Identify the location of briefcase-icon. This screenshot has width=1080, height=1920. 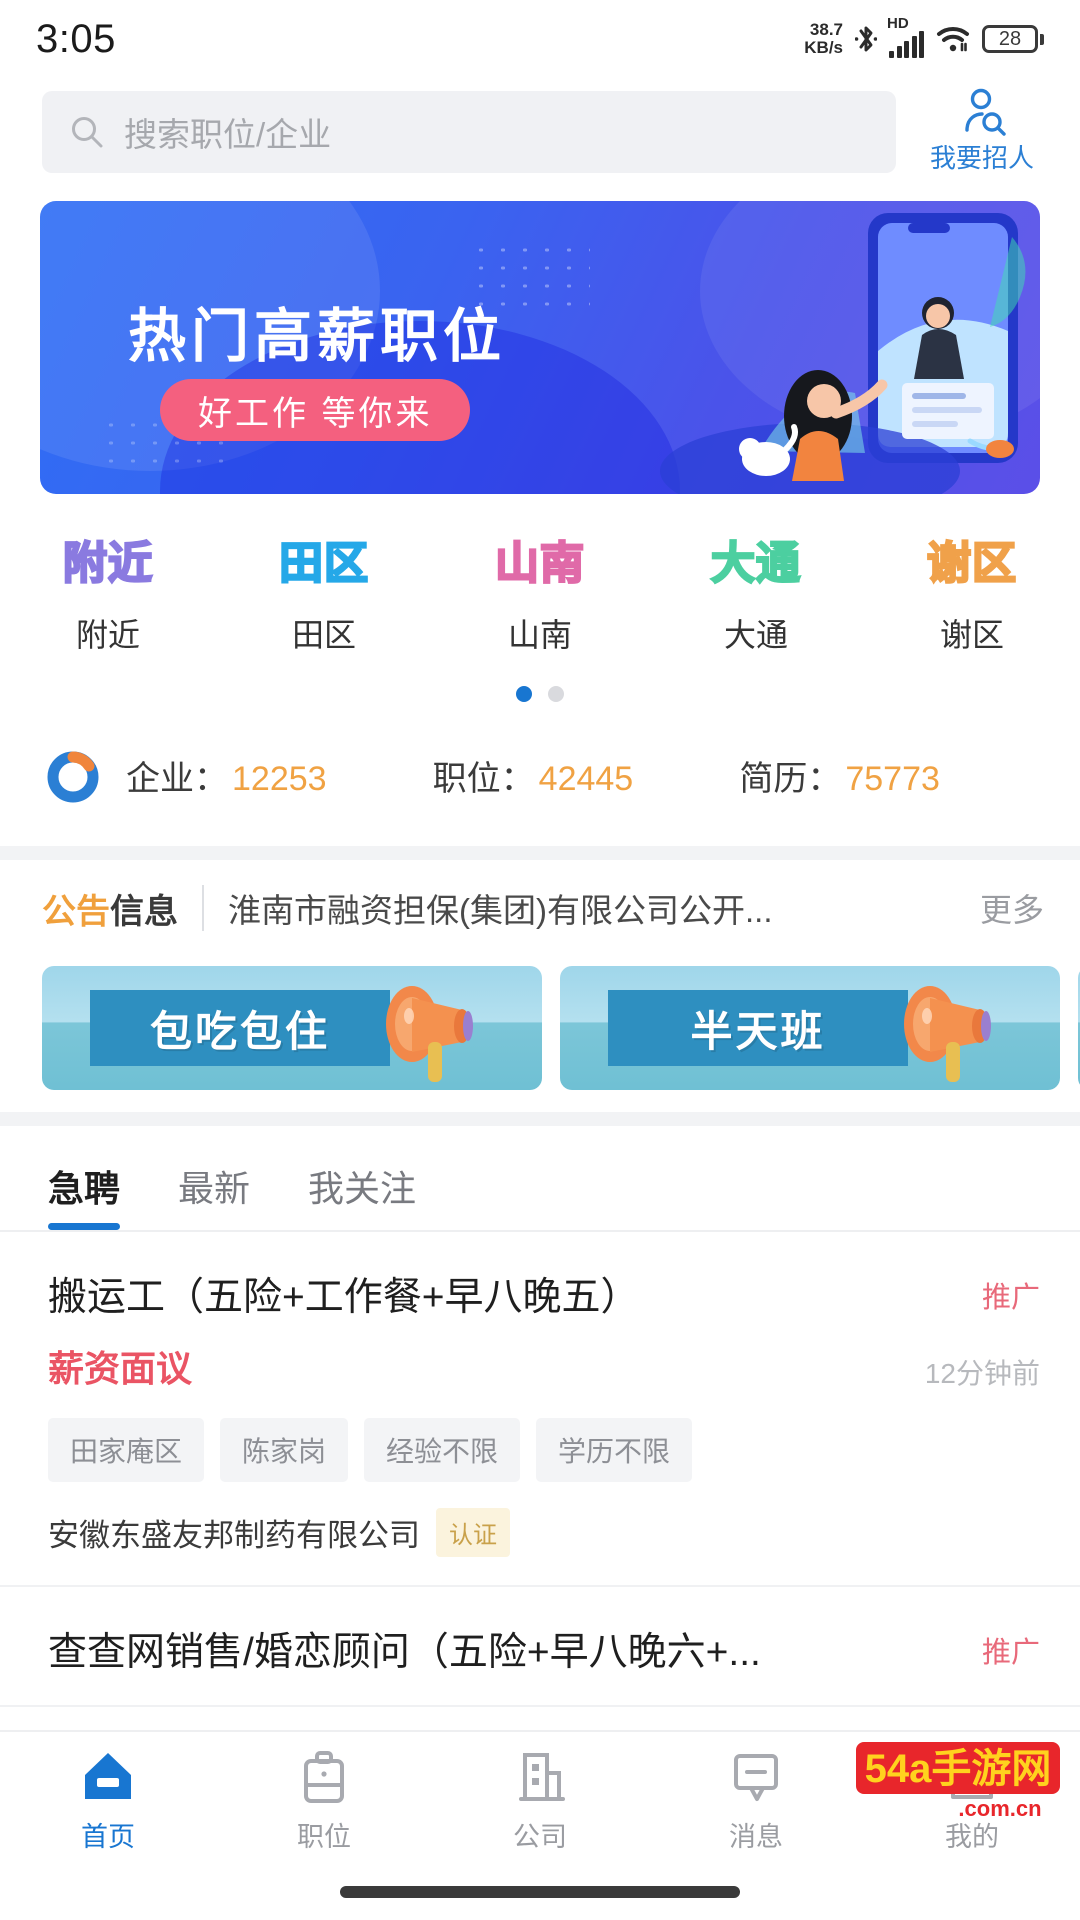
(324, 1776).